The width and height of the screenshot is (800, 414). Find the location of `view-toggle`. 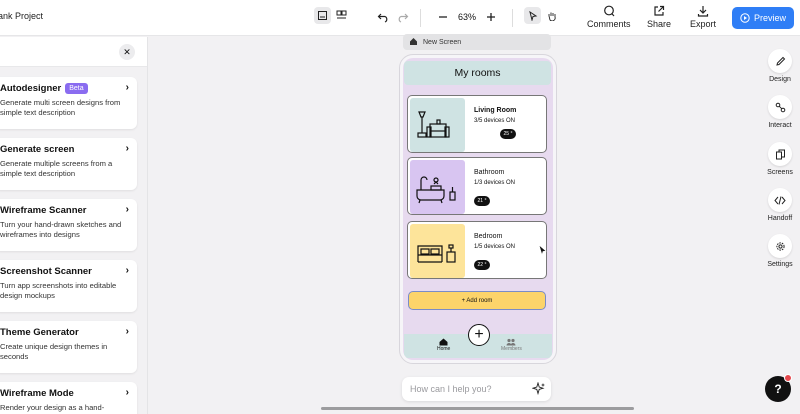

view-toggle is located at coordinates (333, 18).